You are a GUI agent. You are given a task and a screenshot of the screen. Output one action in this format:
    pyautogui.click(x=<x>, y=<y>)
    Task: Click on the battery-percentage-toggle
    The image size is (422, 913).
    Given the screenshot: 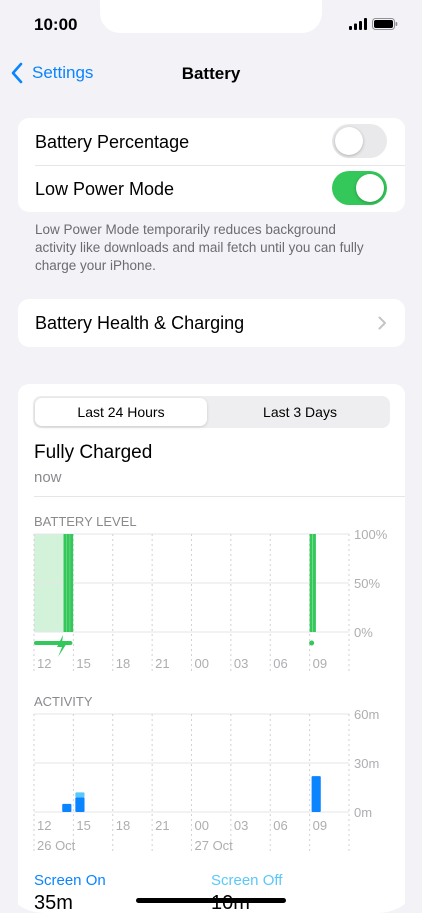 What is the action you would take?
    pyautogui.click(x=359, y=141)
    